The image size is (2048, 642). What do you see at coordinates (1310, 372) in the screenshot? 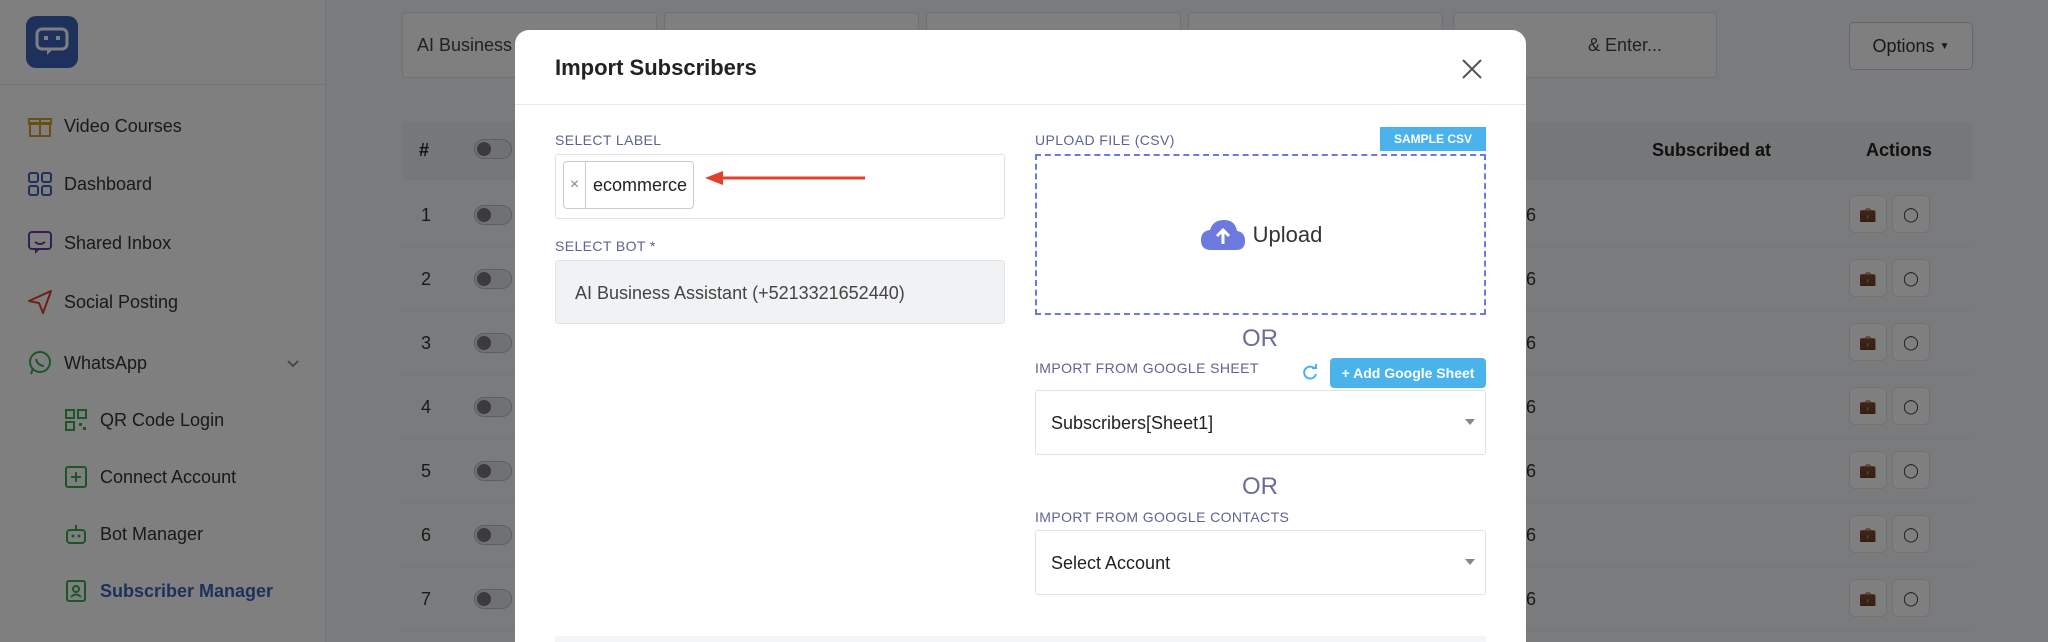
I see `refresh-icon` at bounding box center [1310, 372].